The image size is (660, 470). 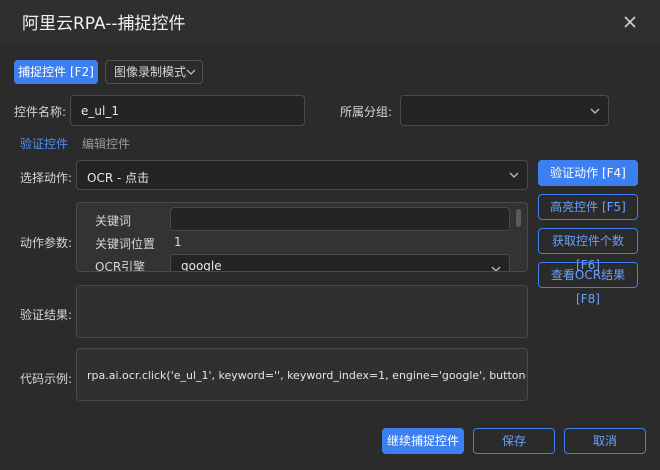 I want to click on record-mode-value: 图像录制模式, so click(x=150, y=72).